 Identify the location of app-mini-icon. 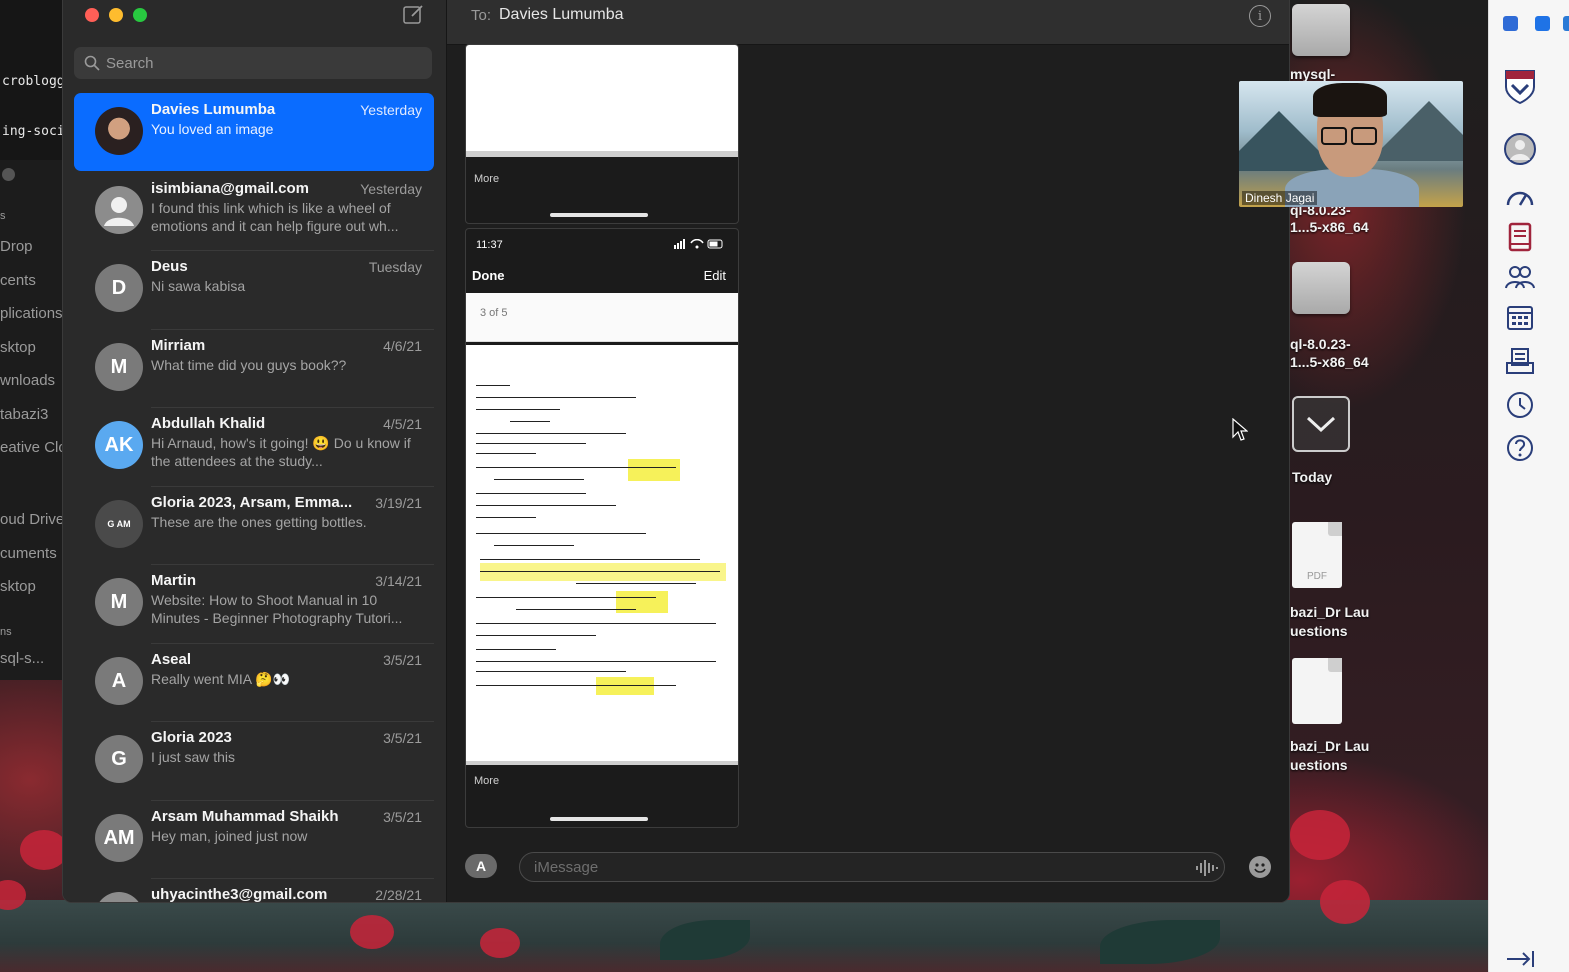
(1566, 23).